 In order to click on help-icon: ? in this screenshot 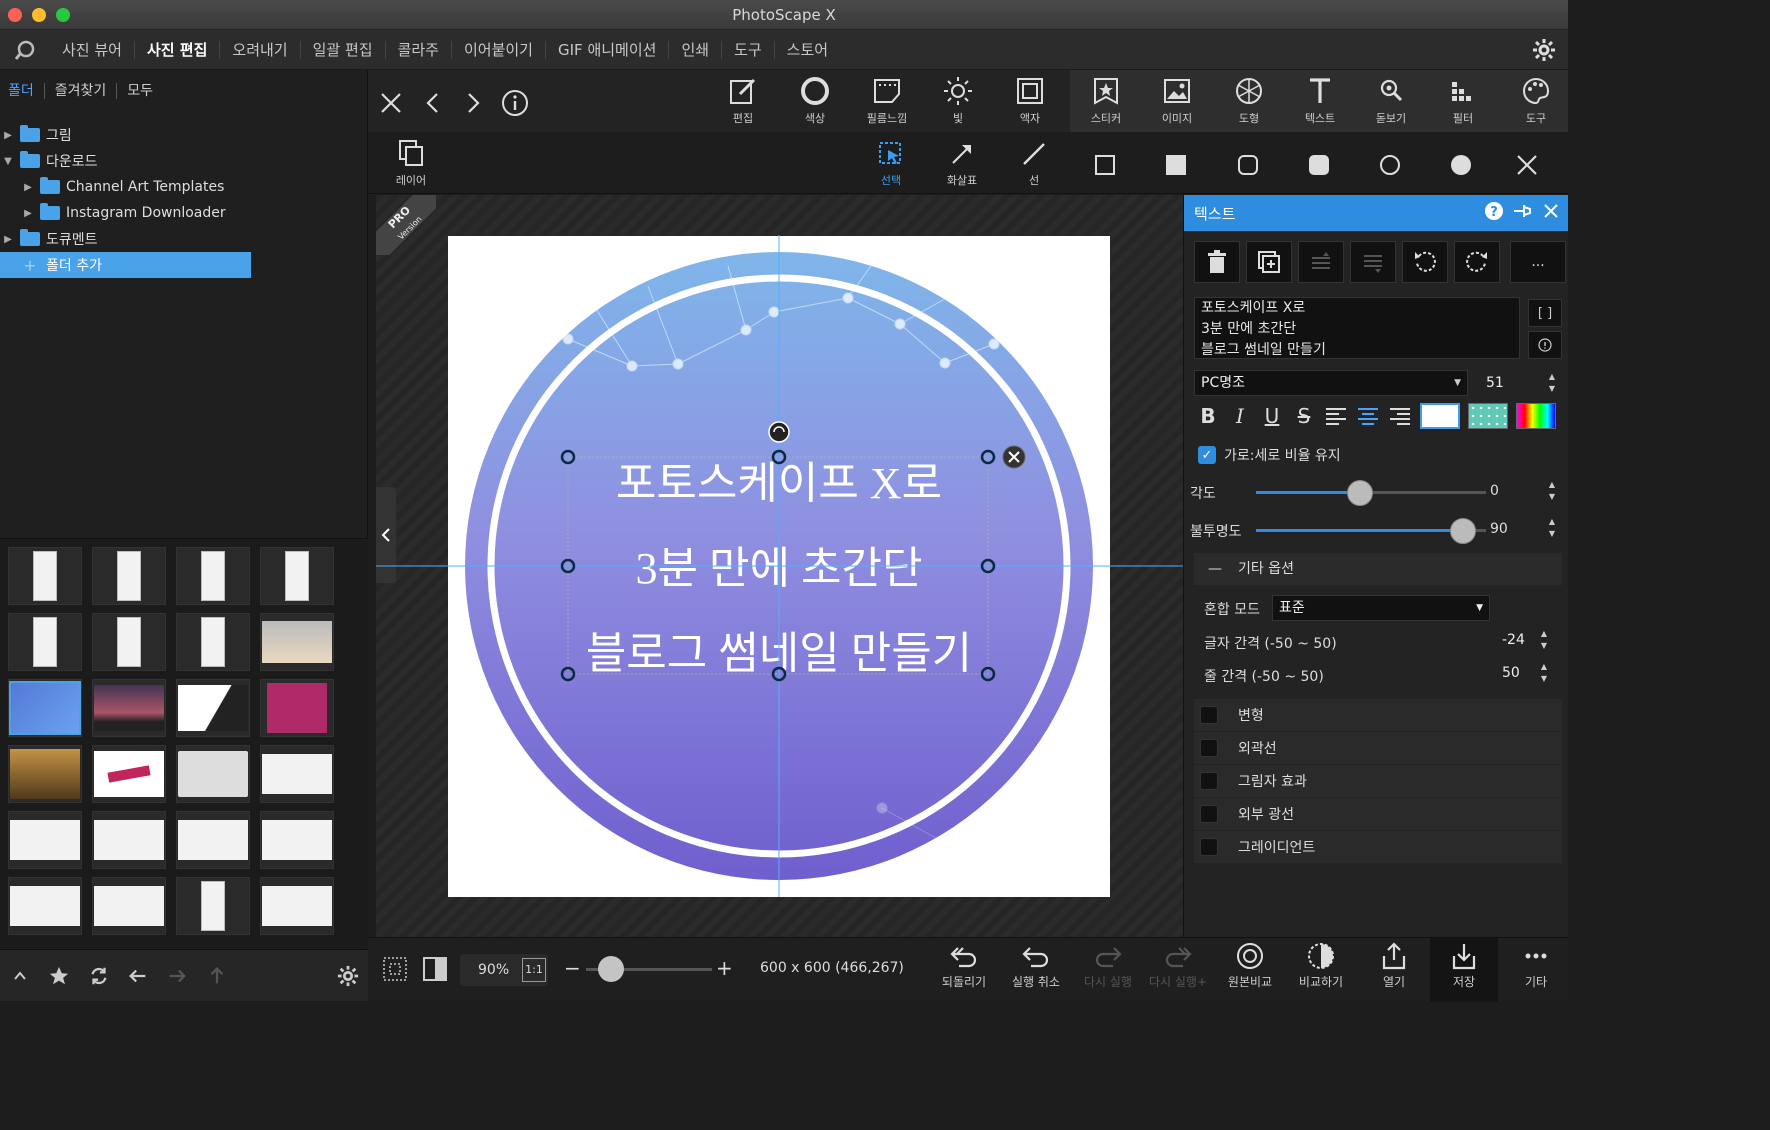, I will do `click(1494, 211)`.